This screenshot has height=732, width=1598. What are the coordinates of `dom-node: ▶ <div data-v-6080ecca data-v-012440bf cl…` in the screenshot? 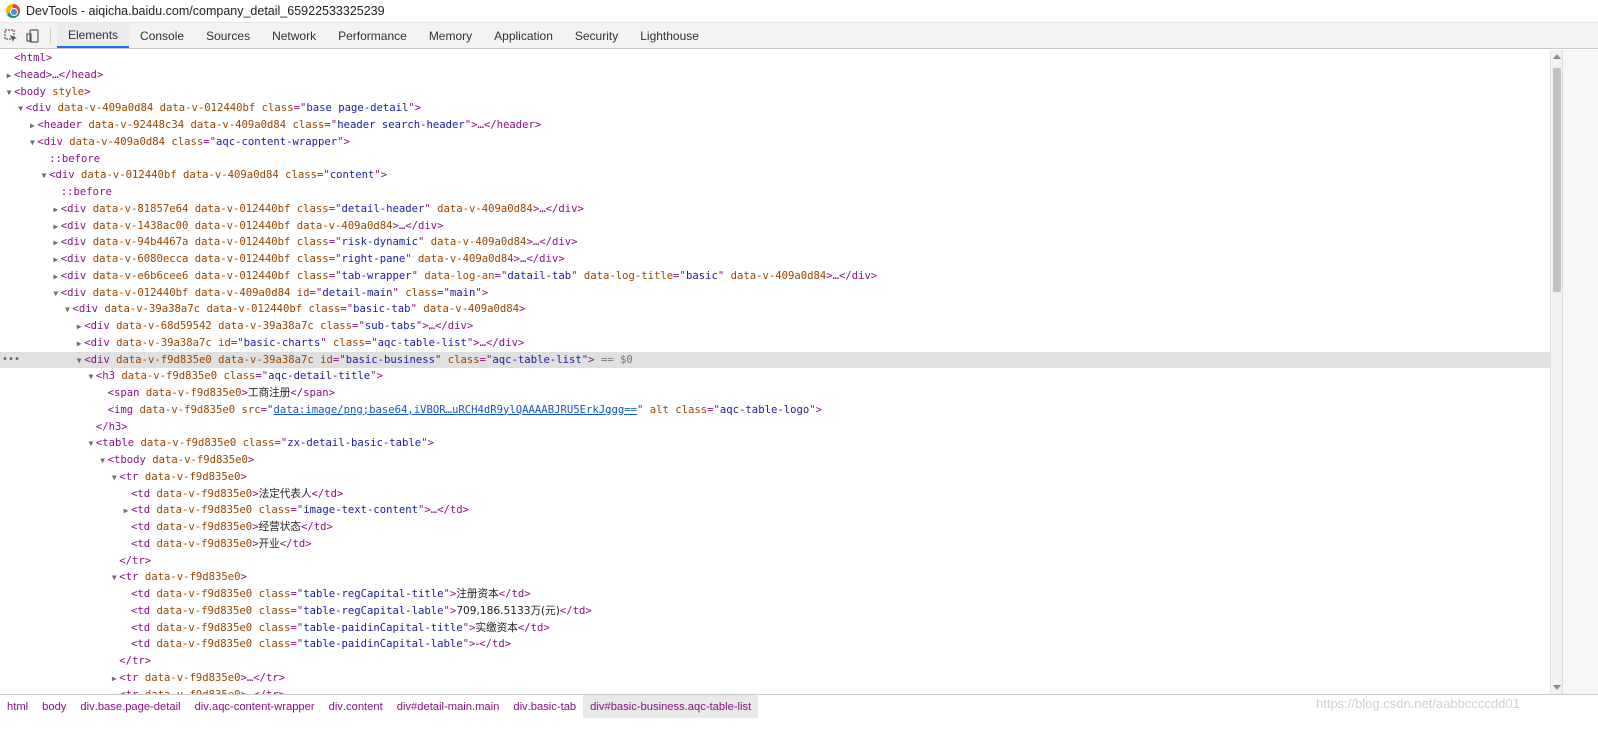 It's located at (775, 259).